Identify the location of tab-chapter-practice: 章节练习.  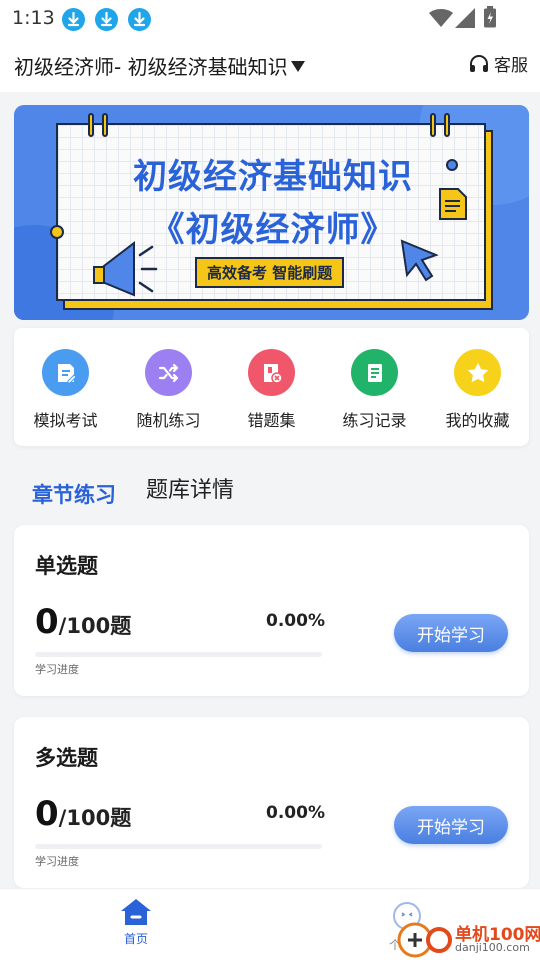
(74, 494).